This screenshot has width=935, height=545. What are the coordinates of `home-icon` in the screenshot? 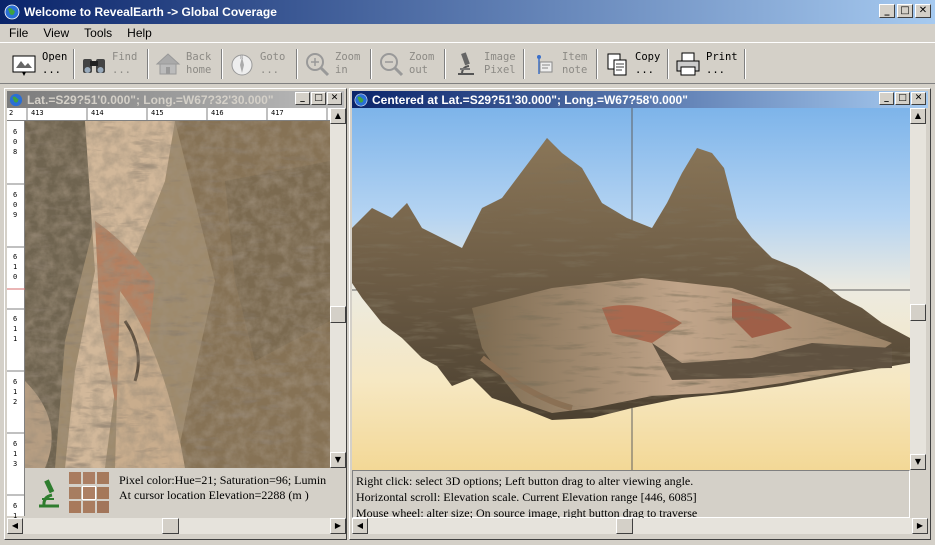 It's located at (168, 64).